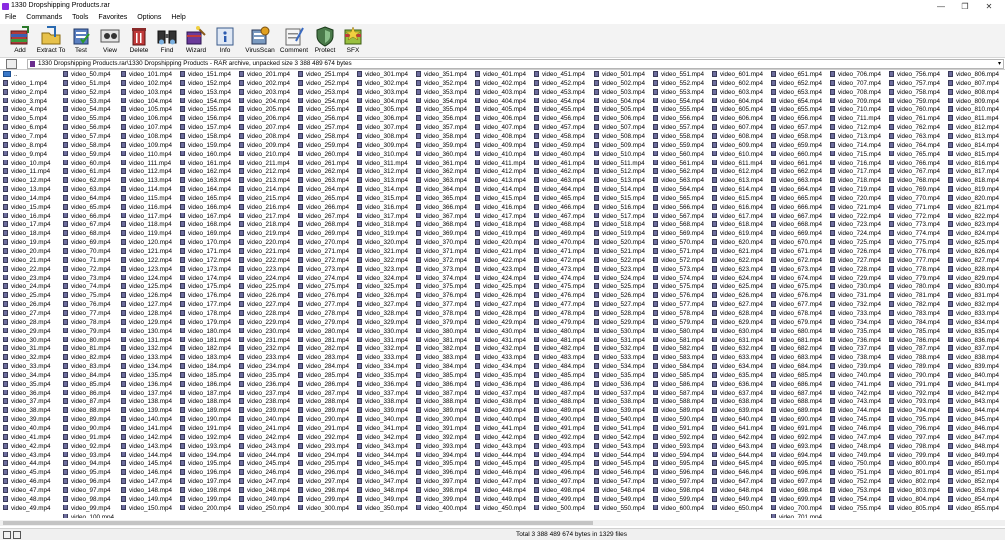 The height and width of the screenshot is (540, 1005). I want to click on file-item: video_850.mp4, so click(976, 464).